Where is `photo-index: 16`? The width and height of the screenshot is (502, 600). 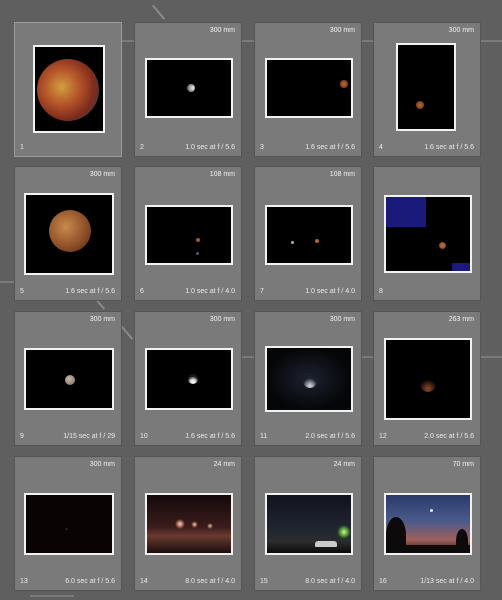
photo-index: 16 is located at coordinates (383, 581).